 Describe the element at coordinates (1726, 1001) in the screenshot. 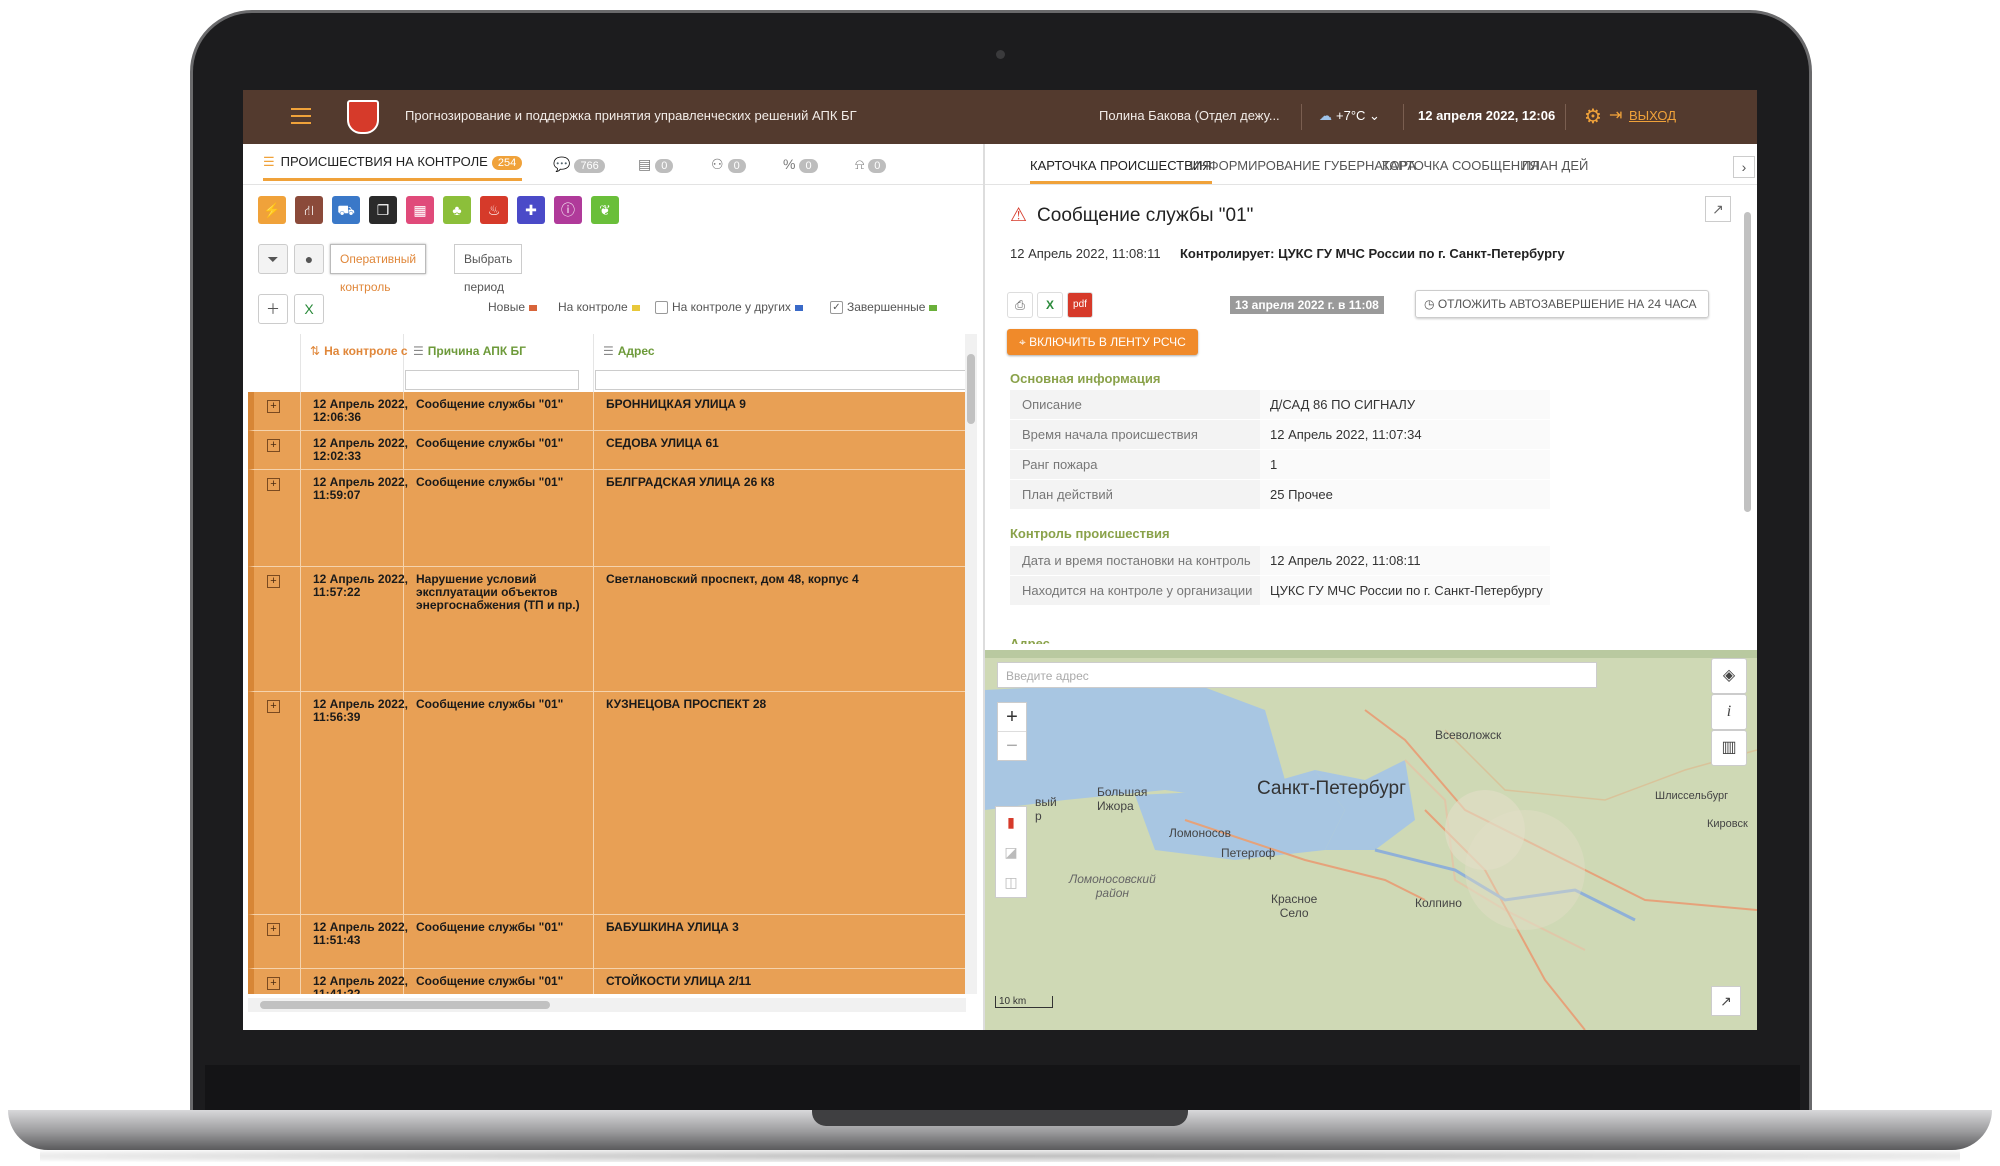

I see `expand-map-icon: ↗` at that location.